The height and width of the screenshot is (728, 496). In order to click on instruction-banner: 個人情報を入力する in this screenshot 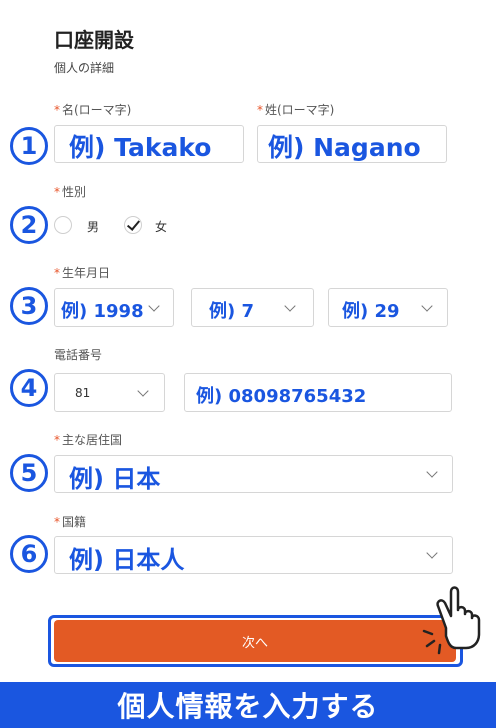, I will do `click(248, 705)`.